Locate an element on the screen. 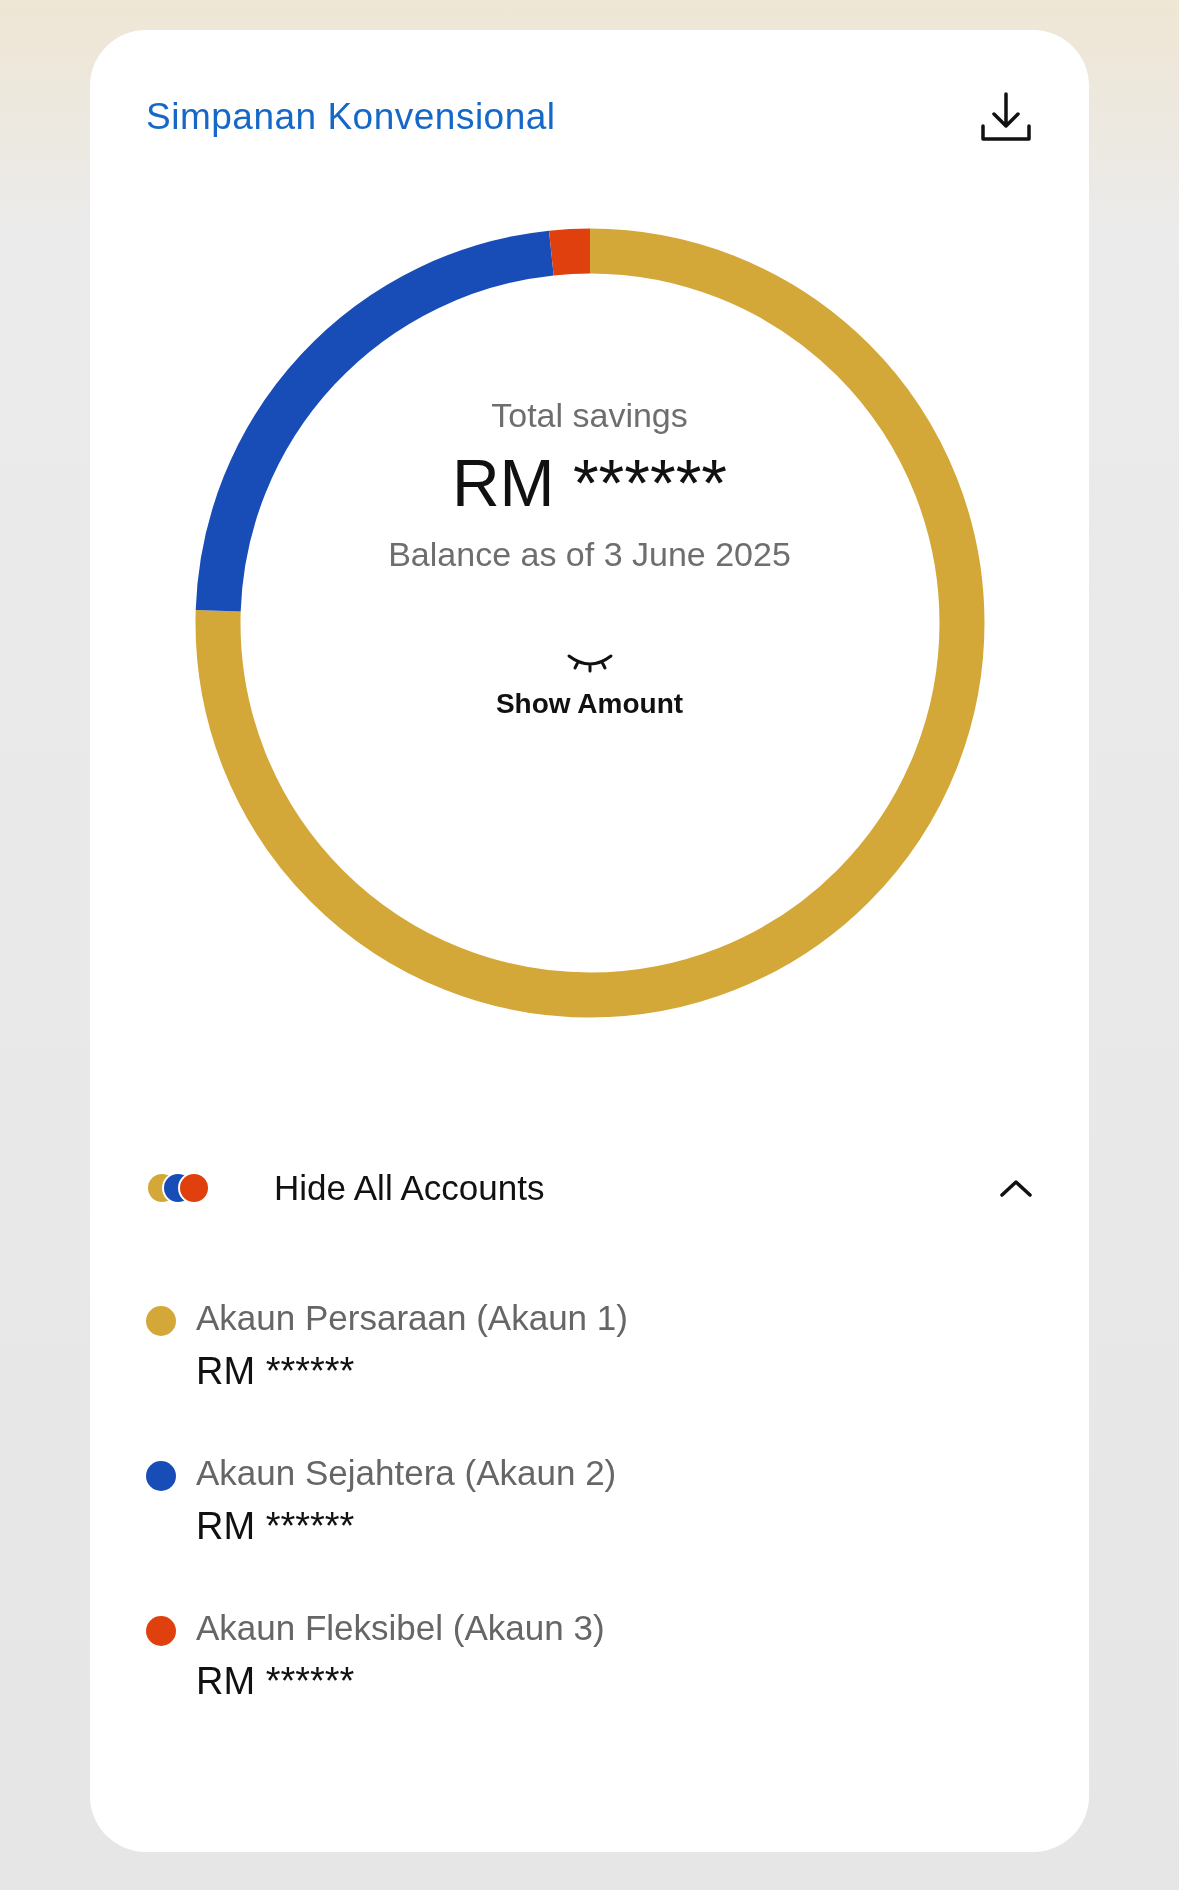 This screenshot has height=1890, width=1179. account-name: Akaun Sejahtera (Akaun 2) is located at coordinates (406, 1473).